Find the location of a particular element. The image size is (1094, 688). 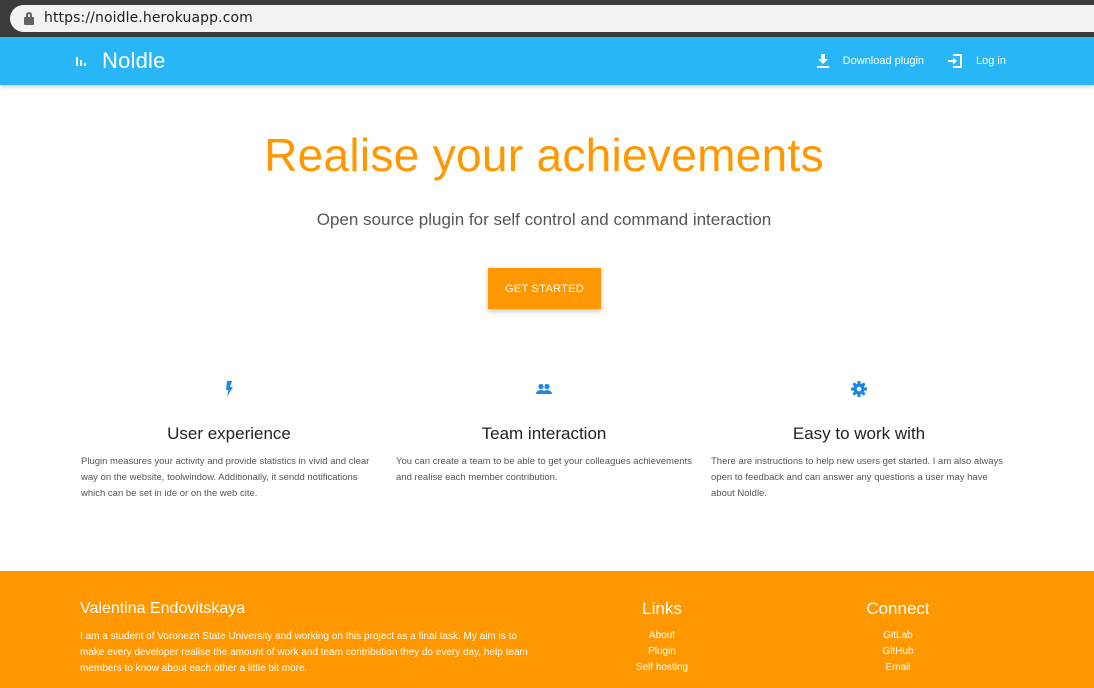

people-icon is located at coordinates (544, 388).